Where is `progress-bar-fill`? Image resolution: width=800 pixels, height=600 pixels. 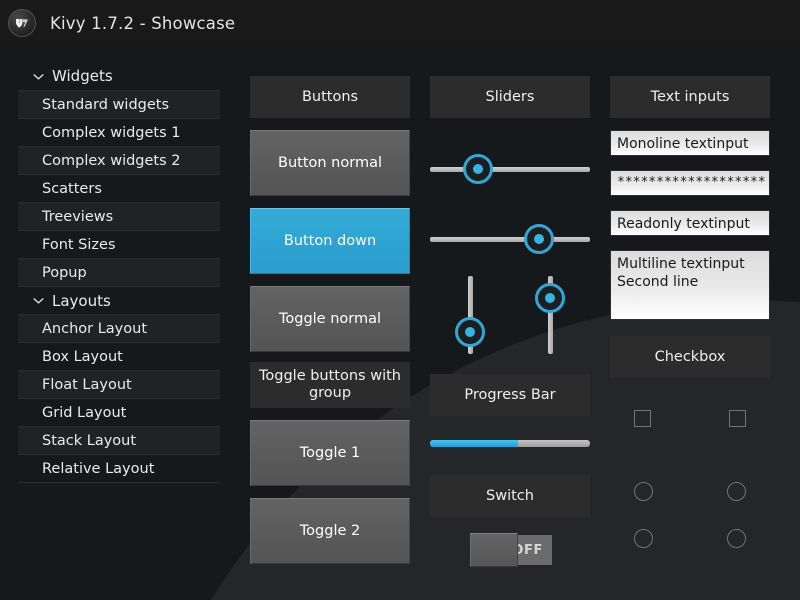 progress-bar-fill is located at coordinates (474, 443).